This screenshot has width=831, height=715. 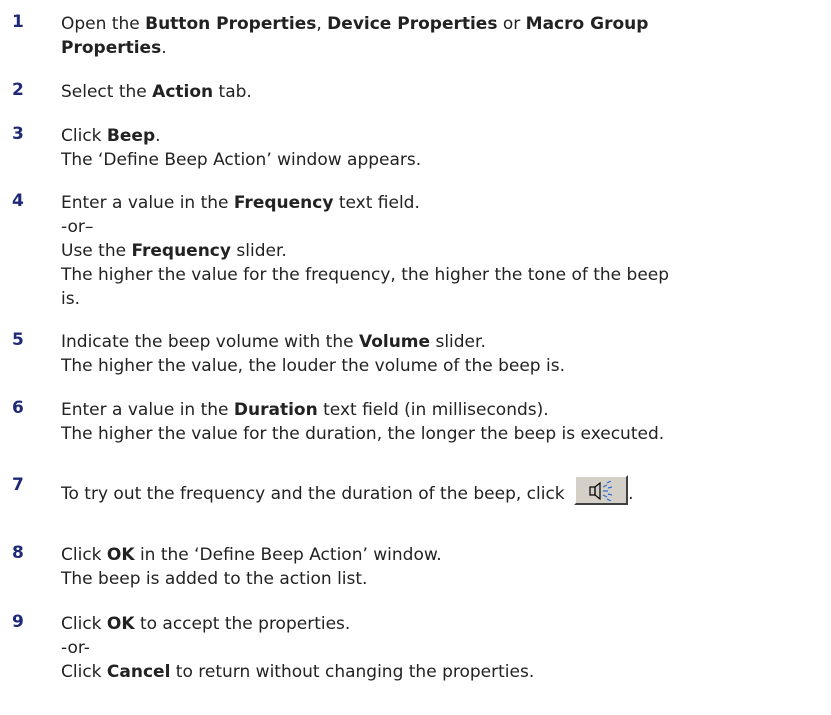 I want to click on ui-term: Duration, so click(x=275, y=410).